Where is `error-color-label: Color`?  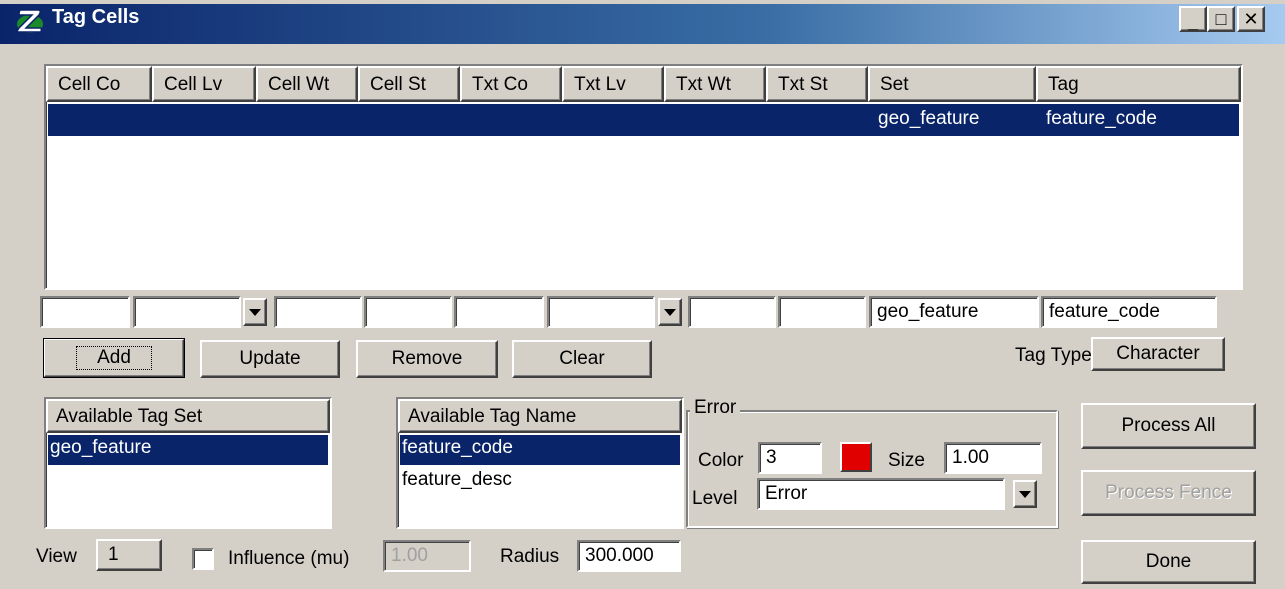
error-color-label: Color is located at coordinates (721, 460).